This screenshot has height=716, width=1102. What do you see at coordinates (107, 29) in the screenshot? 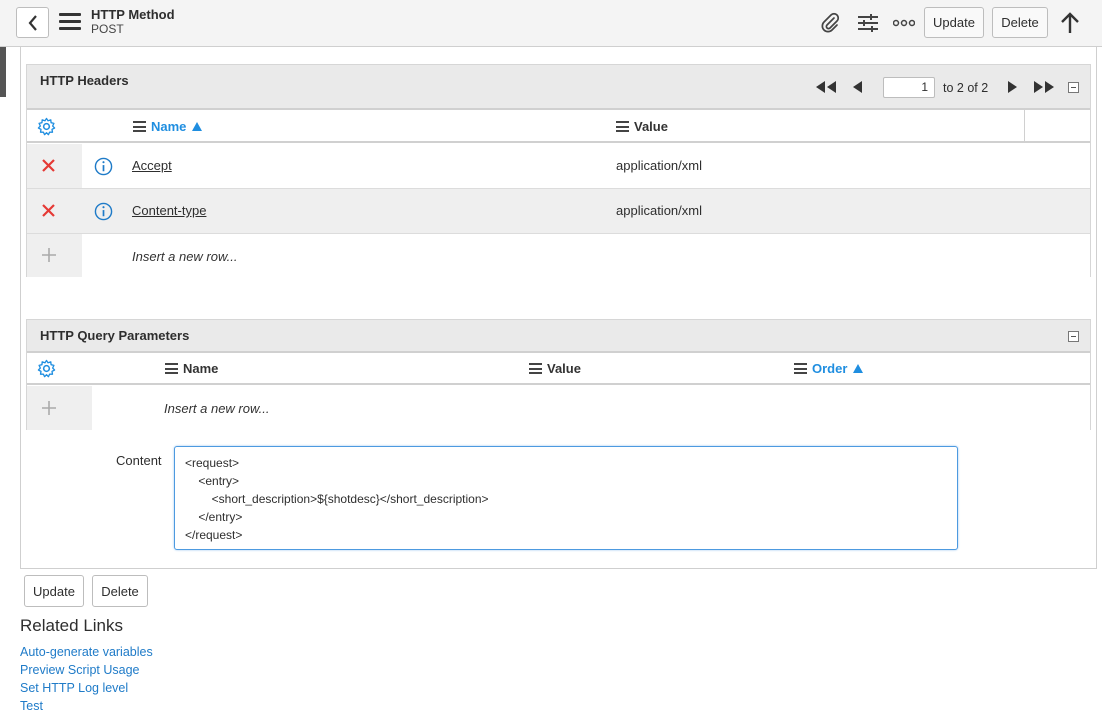
I see `form-subtitle: POST` at bounding box center [107, 29].